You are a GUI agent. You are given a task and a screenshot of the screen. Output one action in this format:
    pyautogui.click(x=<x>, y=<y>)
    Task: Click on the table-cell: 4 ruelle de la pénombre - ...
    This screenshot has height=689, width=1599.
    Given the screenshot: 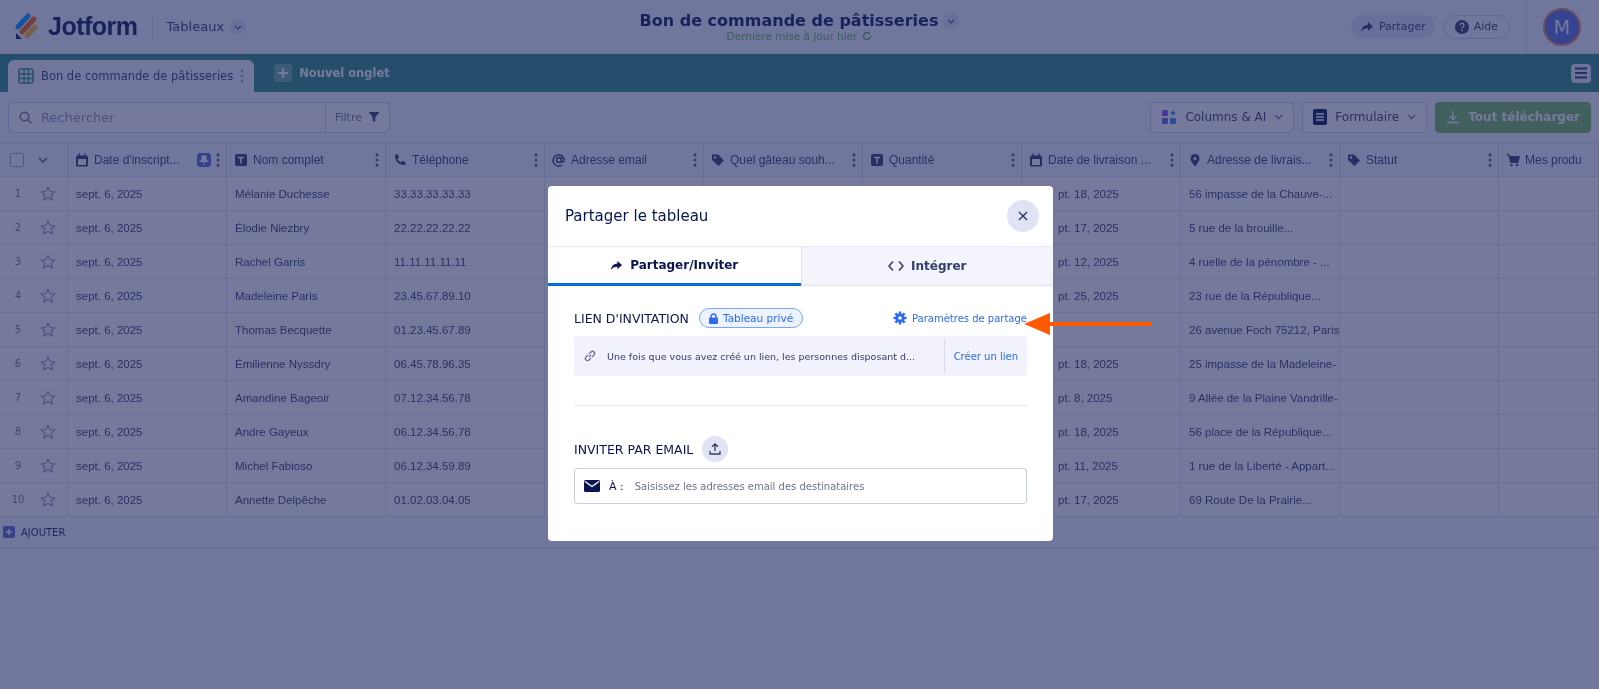 What is the action you would take?
    pyautogui.click(x=1259, y=261)
    